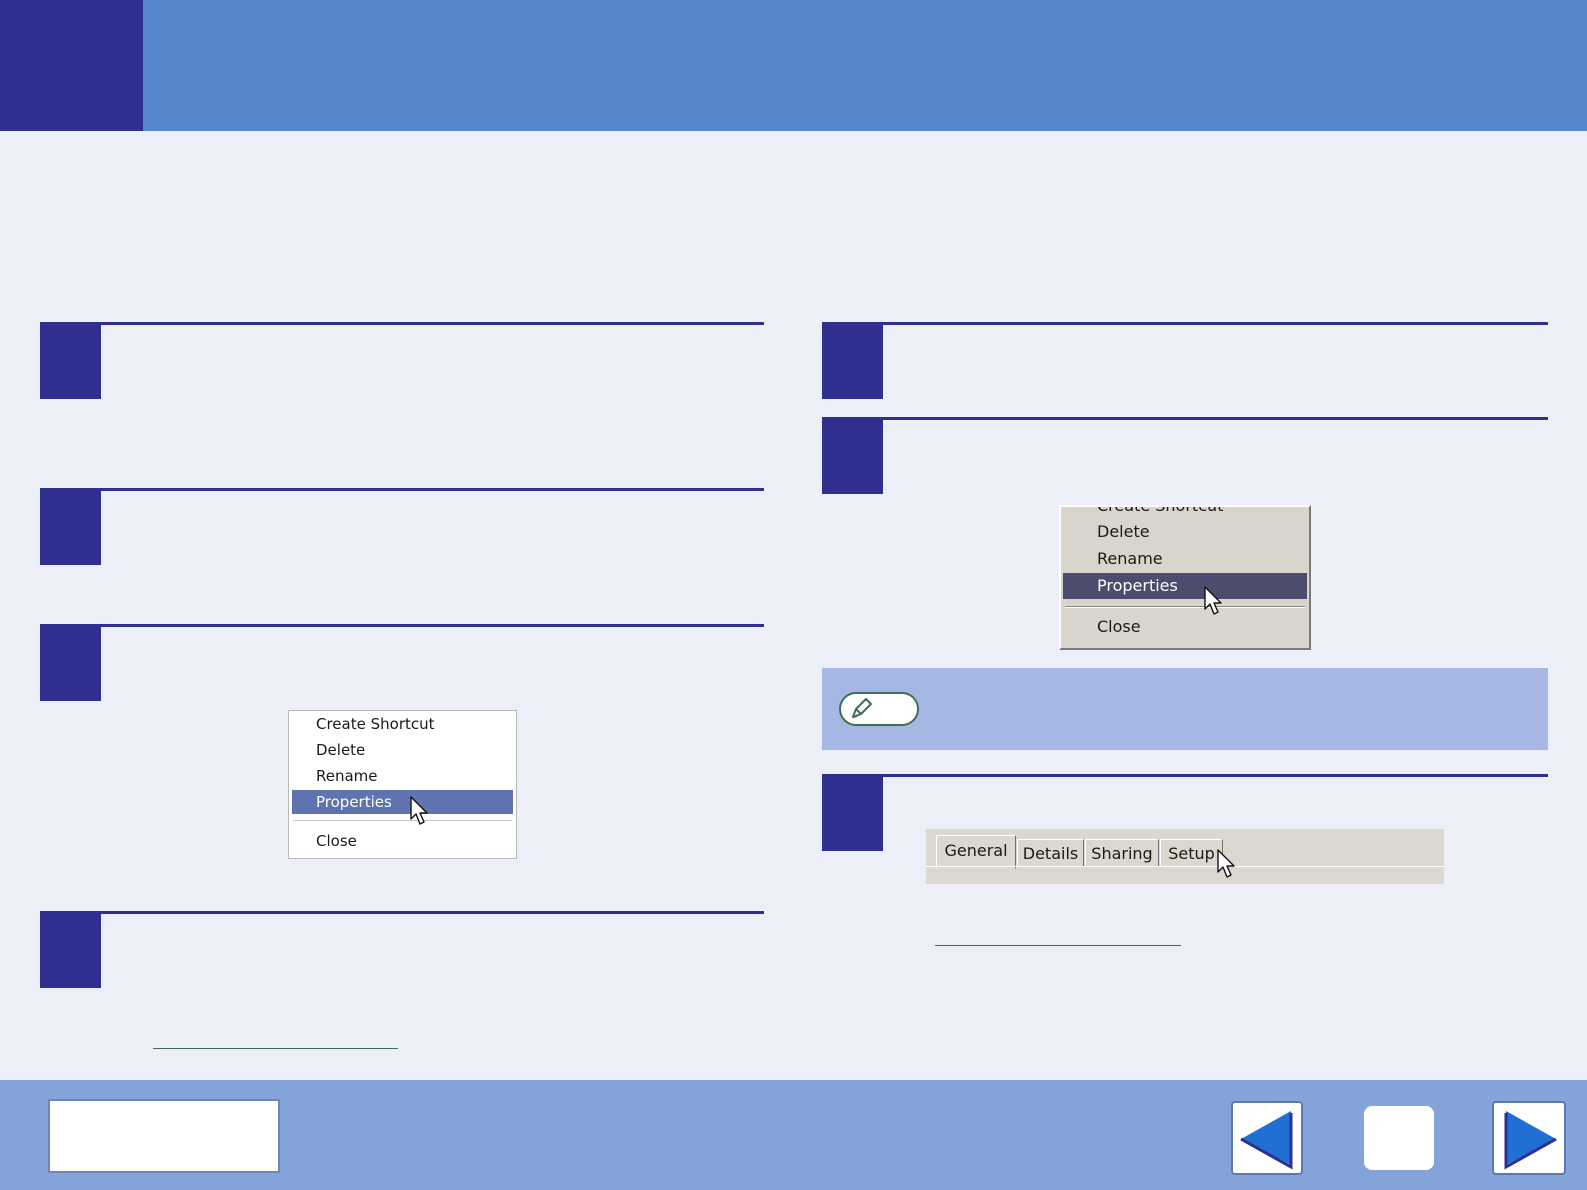  What do you see at coordinates (1191, 853) in the screenshot?
I see `tab-setup: Setup` at bounding box center [1191, 853].